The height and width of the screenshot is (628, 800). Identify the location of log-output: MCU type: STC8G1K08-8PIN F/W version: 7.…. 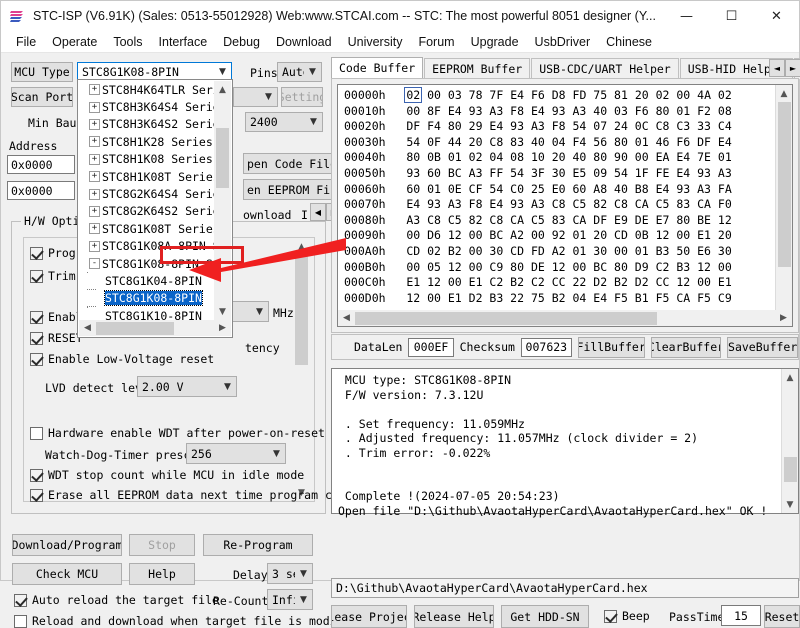
(565, 443).